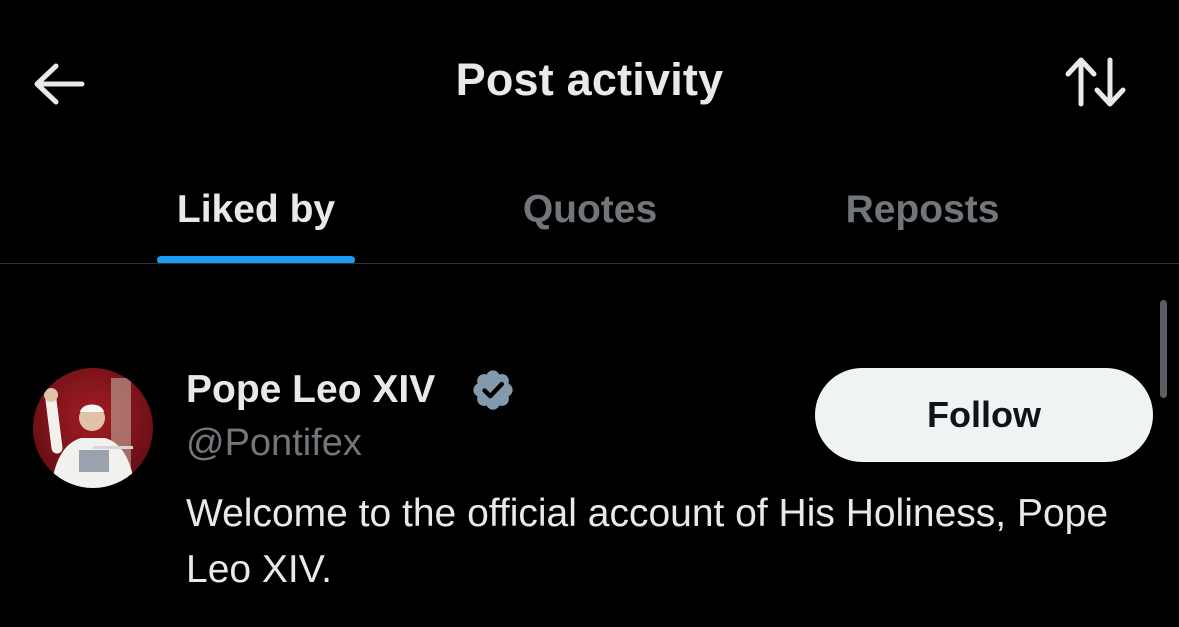 The width and height of the screenshot is (1179, 627). What do you see at coordinates (93, 428) in the screenshot?
I see `avatar` at bounding box center [93, 428].